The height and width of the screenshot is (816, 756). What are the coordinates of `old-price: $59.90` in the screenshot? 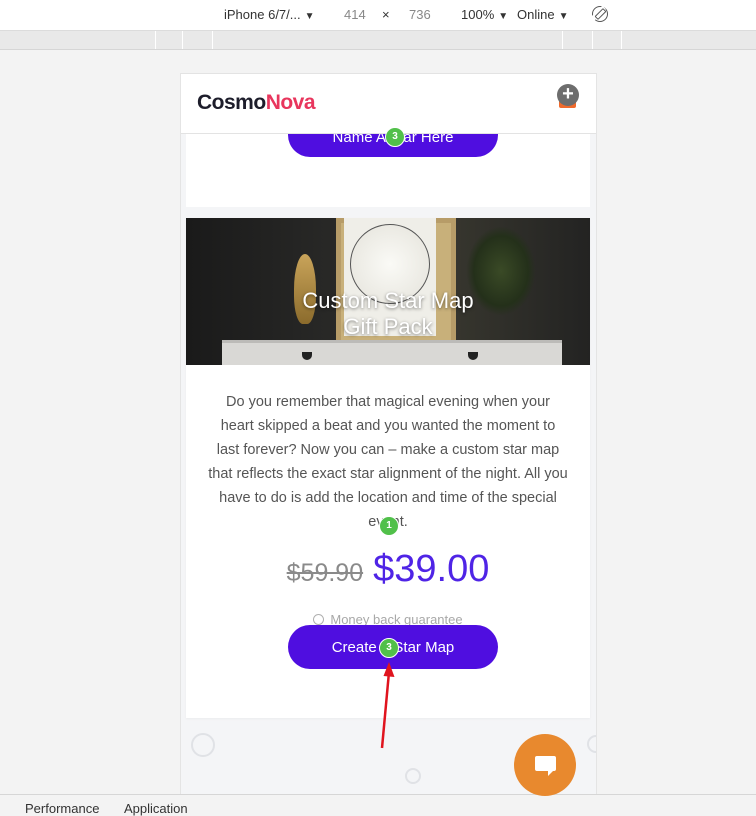 It's located at (325, 573).